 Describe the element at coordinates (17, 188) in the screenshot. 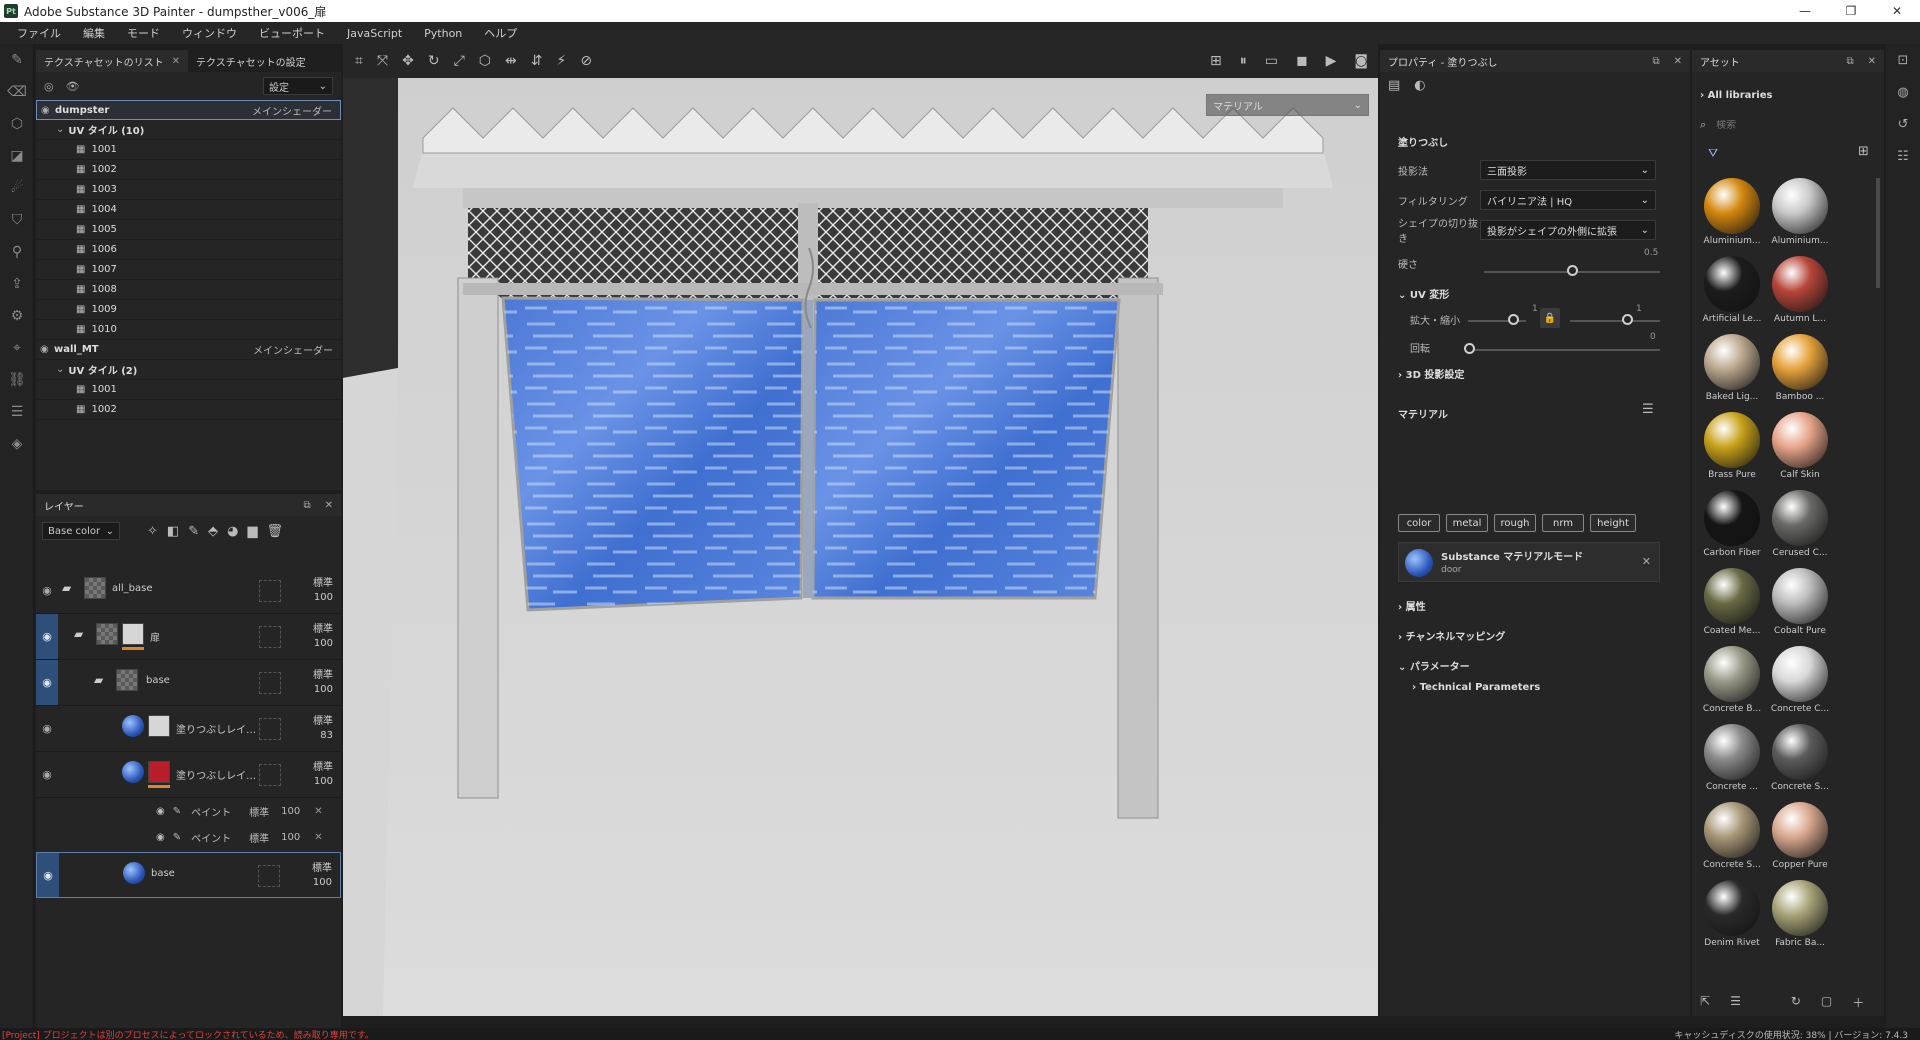

I see `smudge-icon: ☄` at that location.